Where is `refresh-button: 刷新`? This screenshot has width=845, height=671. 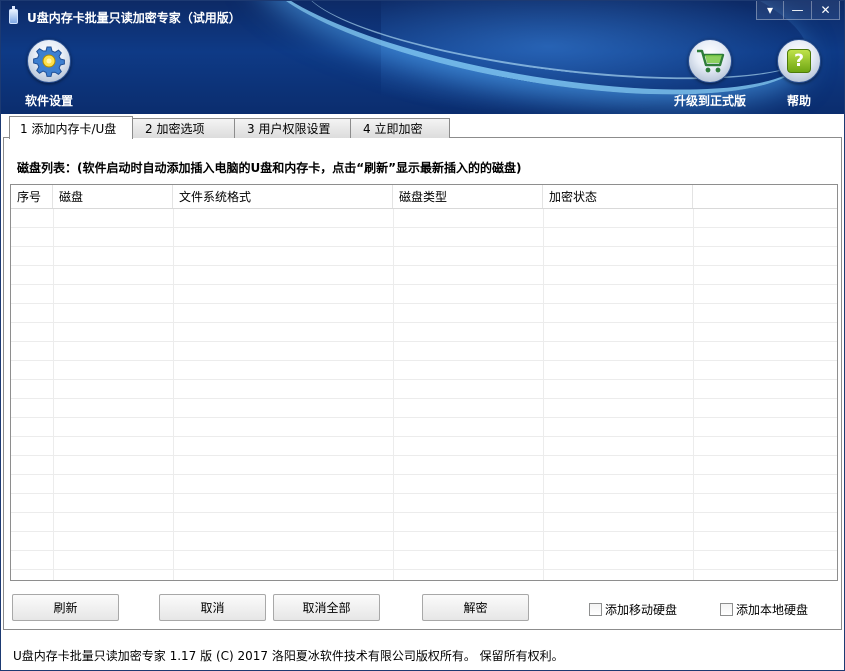 refresh-button: 刷新 is located at coordinates (65, 607).